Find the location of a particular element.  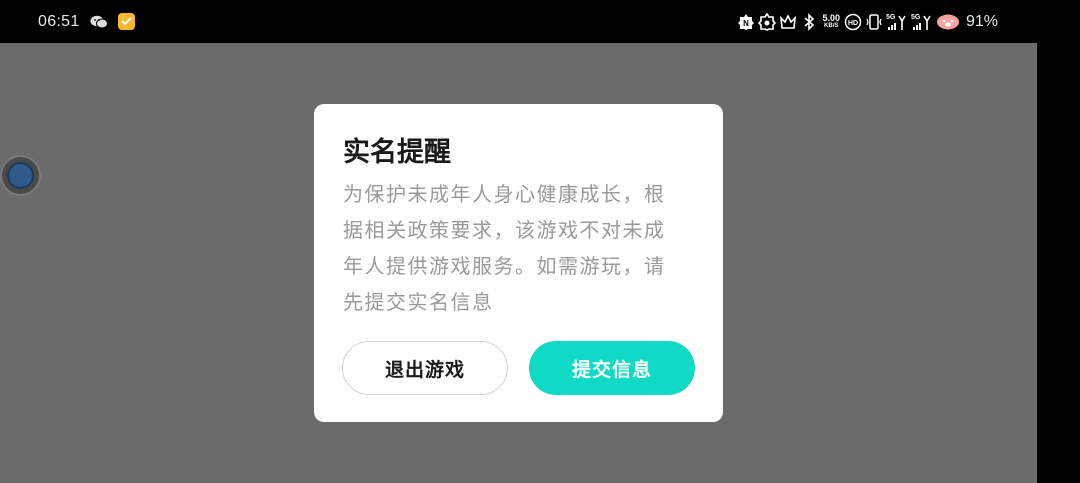

status-time: 06:51 is located at coordinates (59, 21).